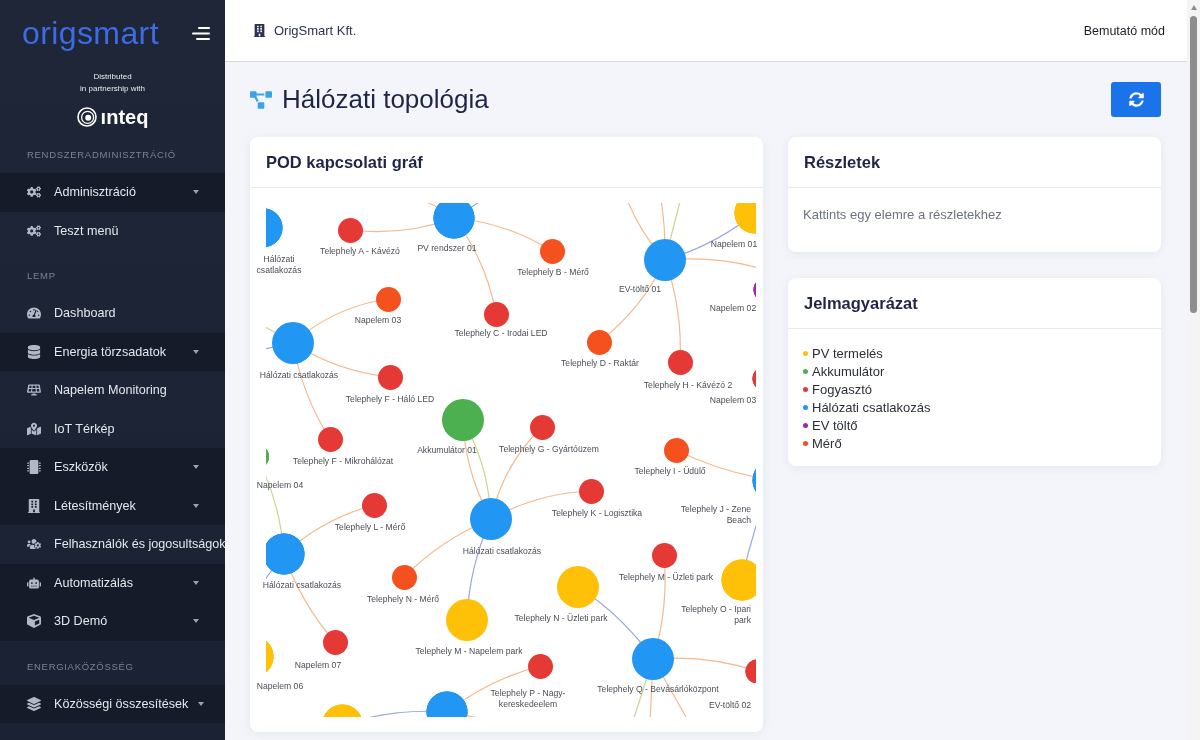 This screenshot has height=740, width=1200. Describe the element at coordinates (112, 703) in the screenshot. I see `nav-item: Közösségi összesítések` at that location.